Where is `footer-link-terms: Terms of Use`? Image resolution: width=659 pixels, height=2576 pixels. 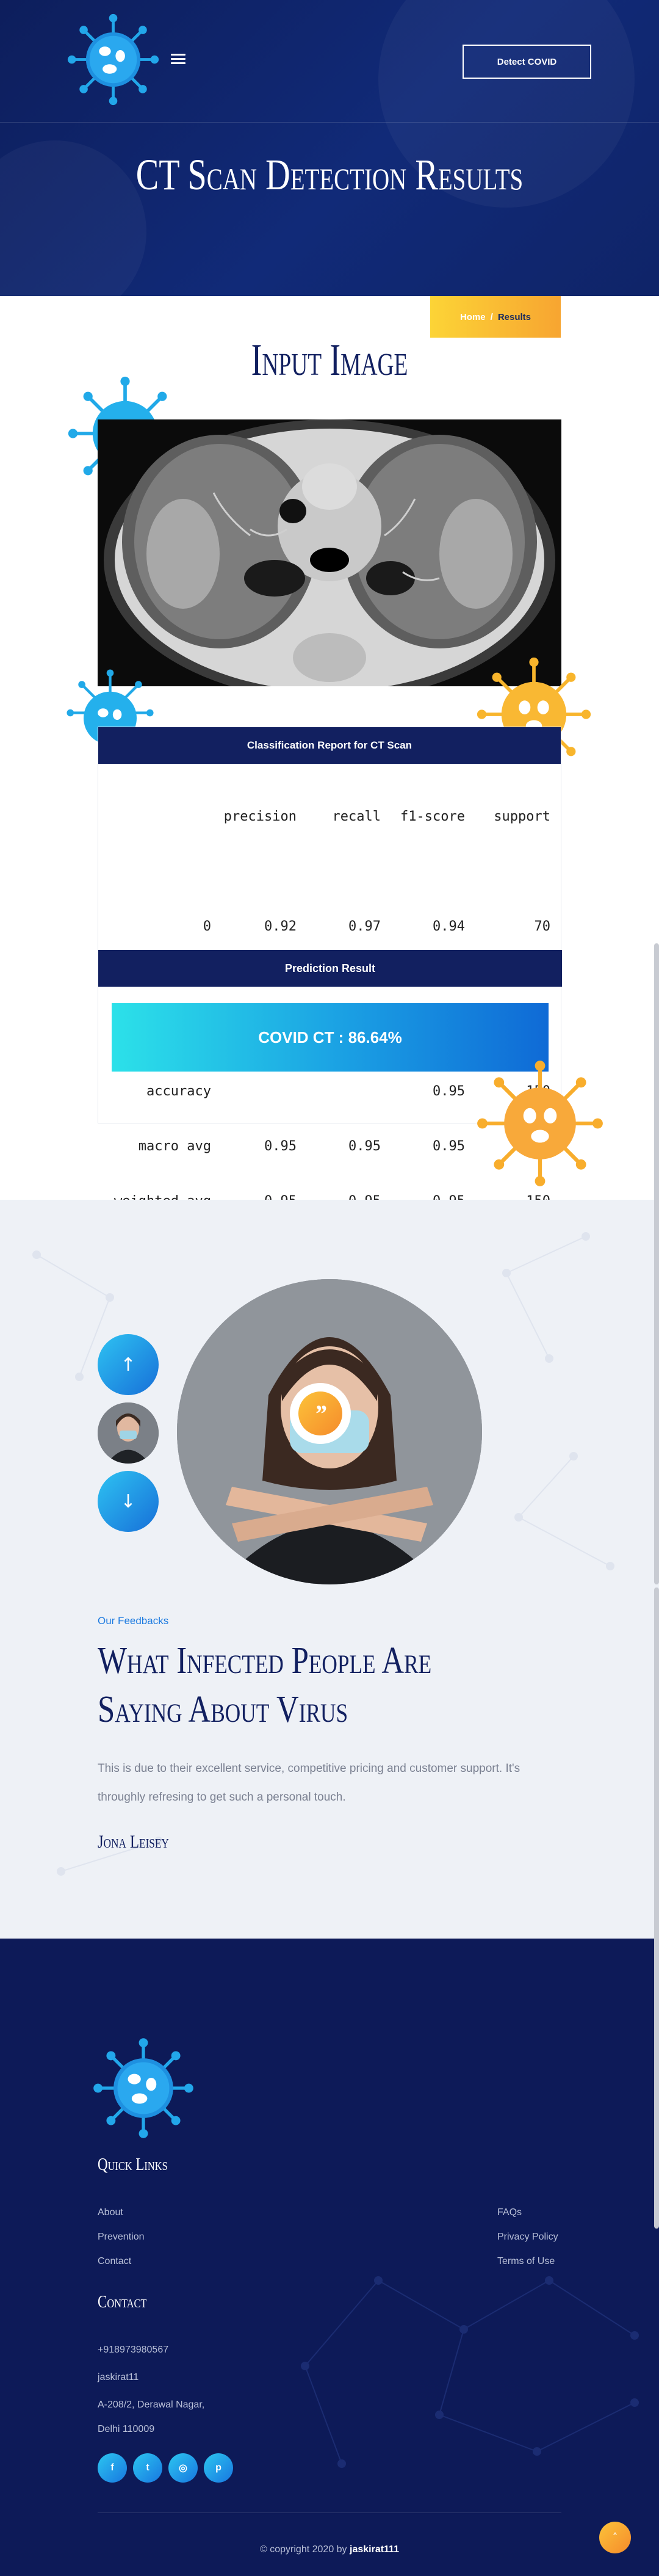
footer-link-terms: Terms of Use is located at coordinates (526, 2261).